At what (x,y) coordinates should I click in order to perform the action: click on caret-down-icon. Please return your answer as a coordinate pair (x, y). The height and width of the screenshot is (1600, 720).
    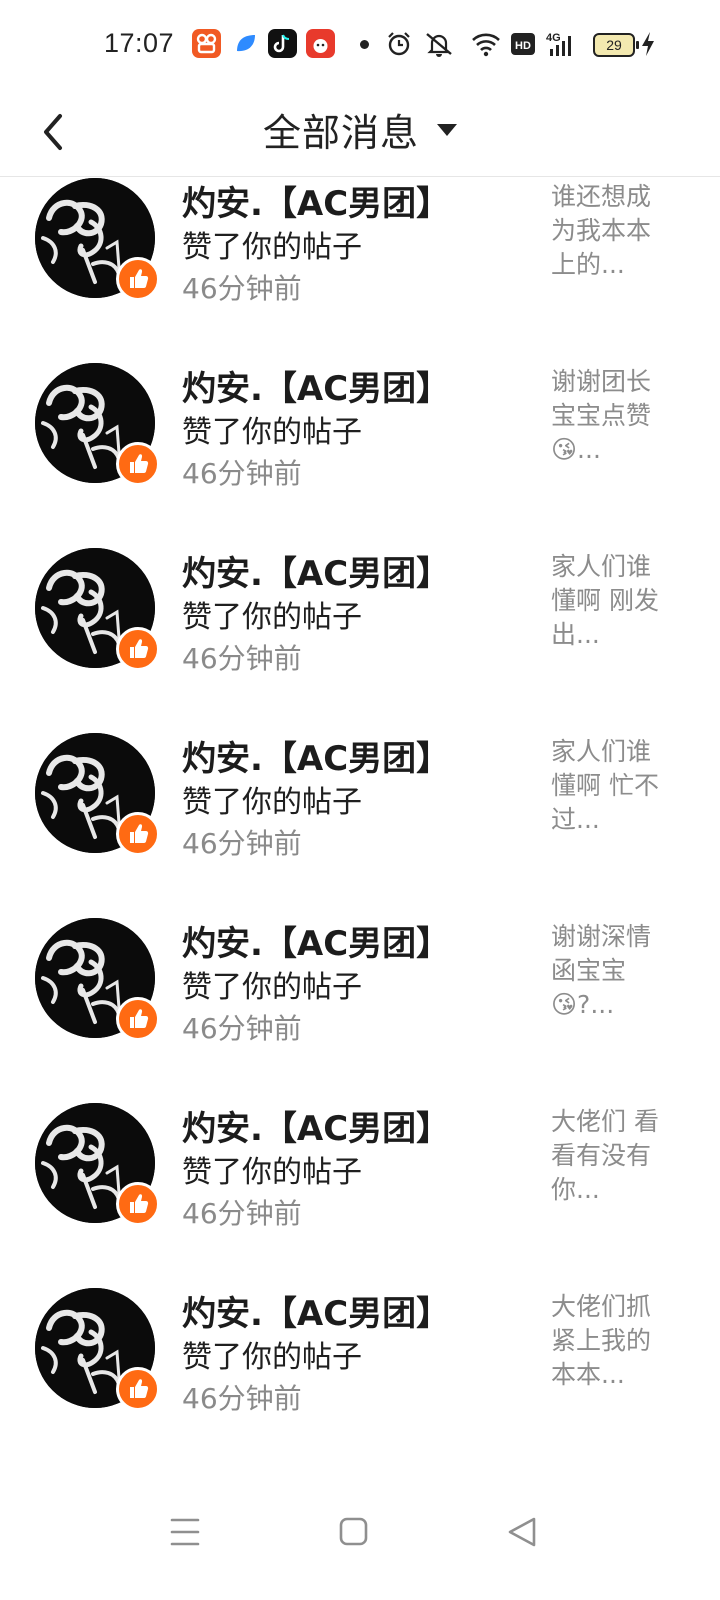
    Looking at the image, I should click on (447, 129).